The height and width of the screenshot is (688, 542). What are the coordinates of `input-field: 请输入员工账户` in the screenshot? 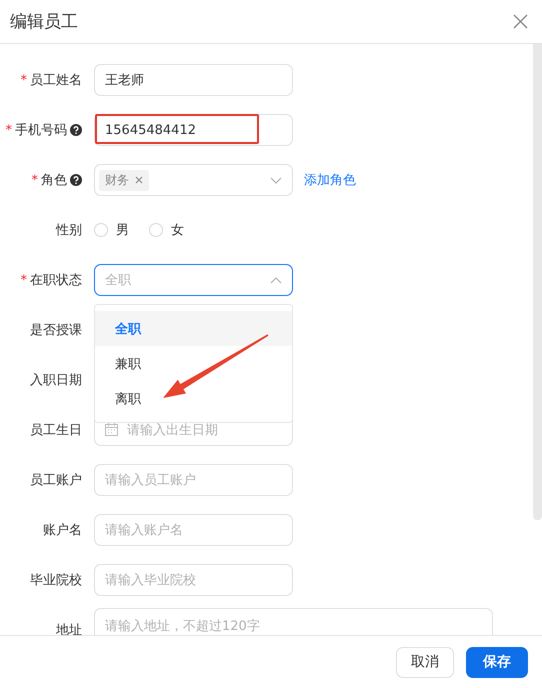 It's located at (193, 480).